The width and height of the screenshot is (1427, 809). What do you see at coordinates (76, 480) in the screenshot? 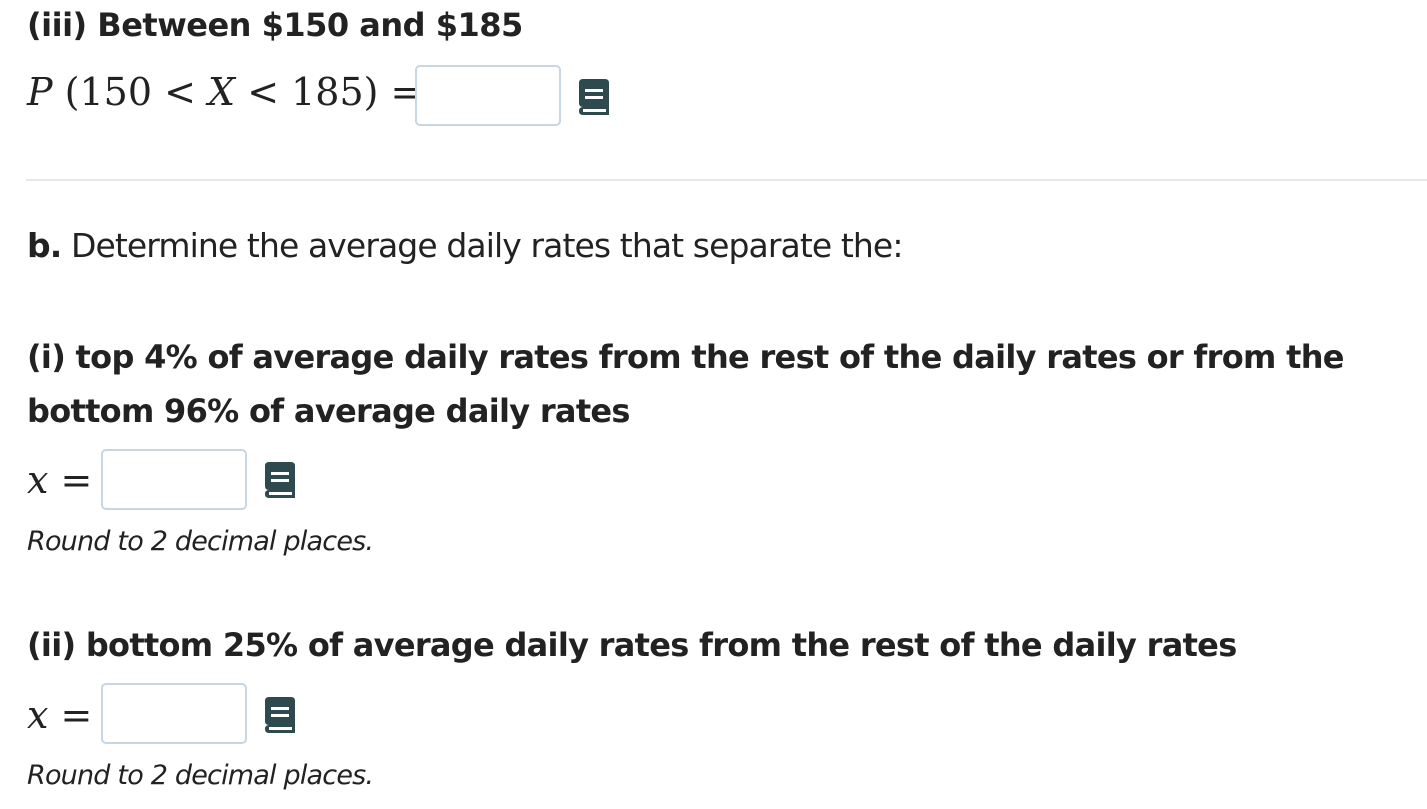
I see `sub-i-equals: =` at bounding box center [76, 480].